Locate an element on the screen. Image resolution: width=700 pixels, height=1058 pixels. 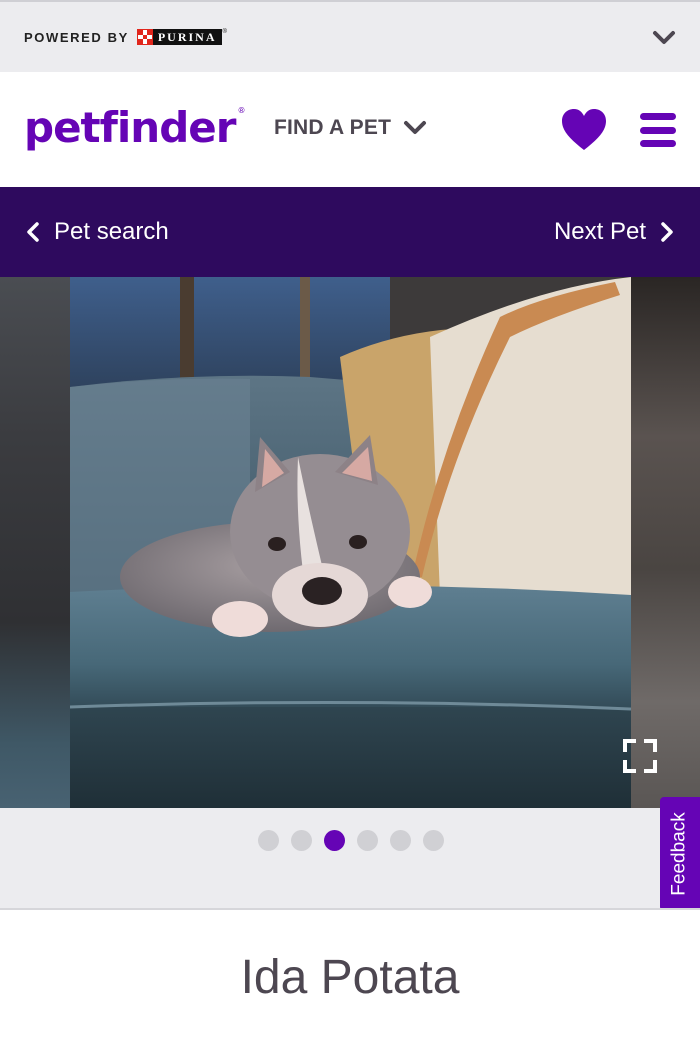
find-a-pet-dropdown: FIND A PET is located at coordinates (350, 128).